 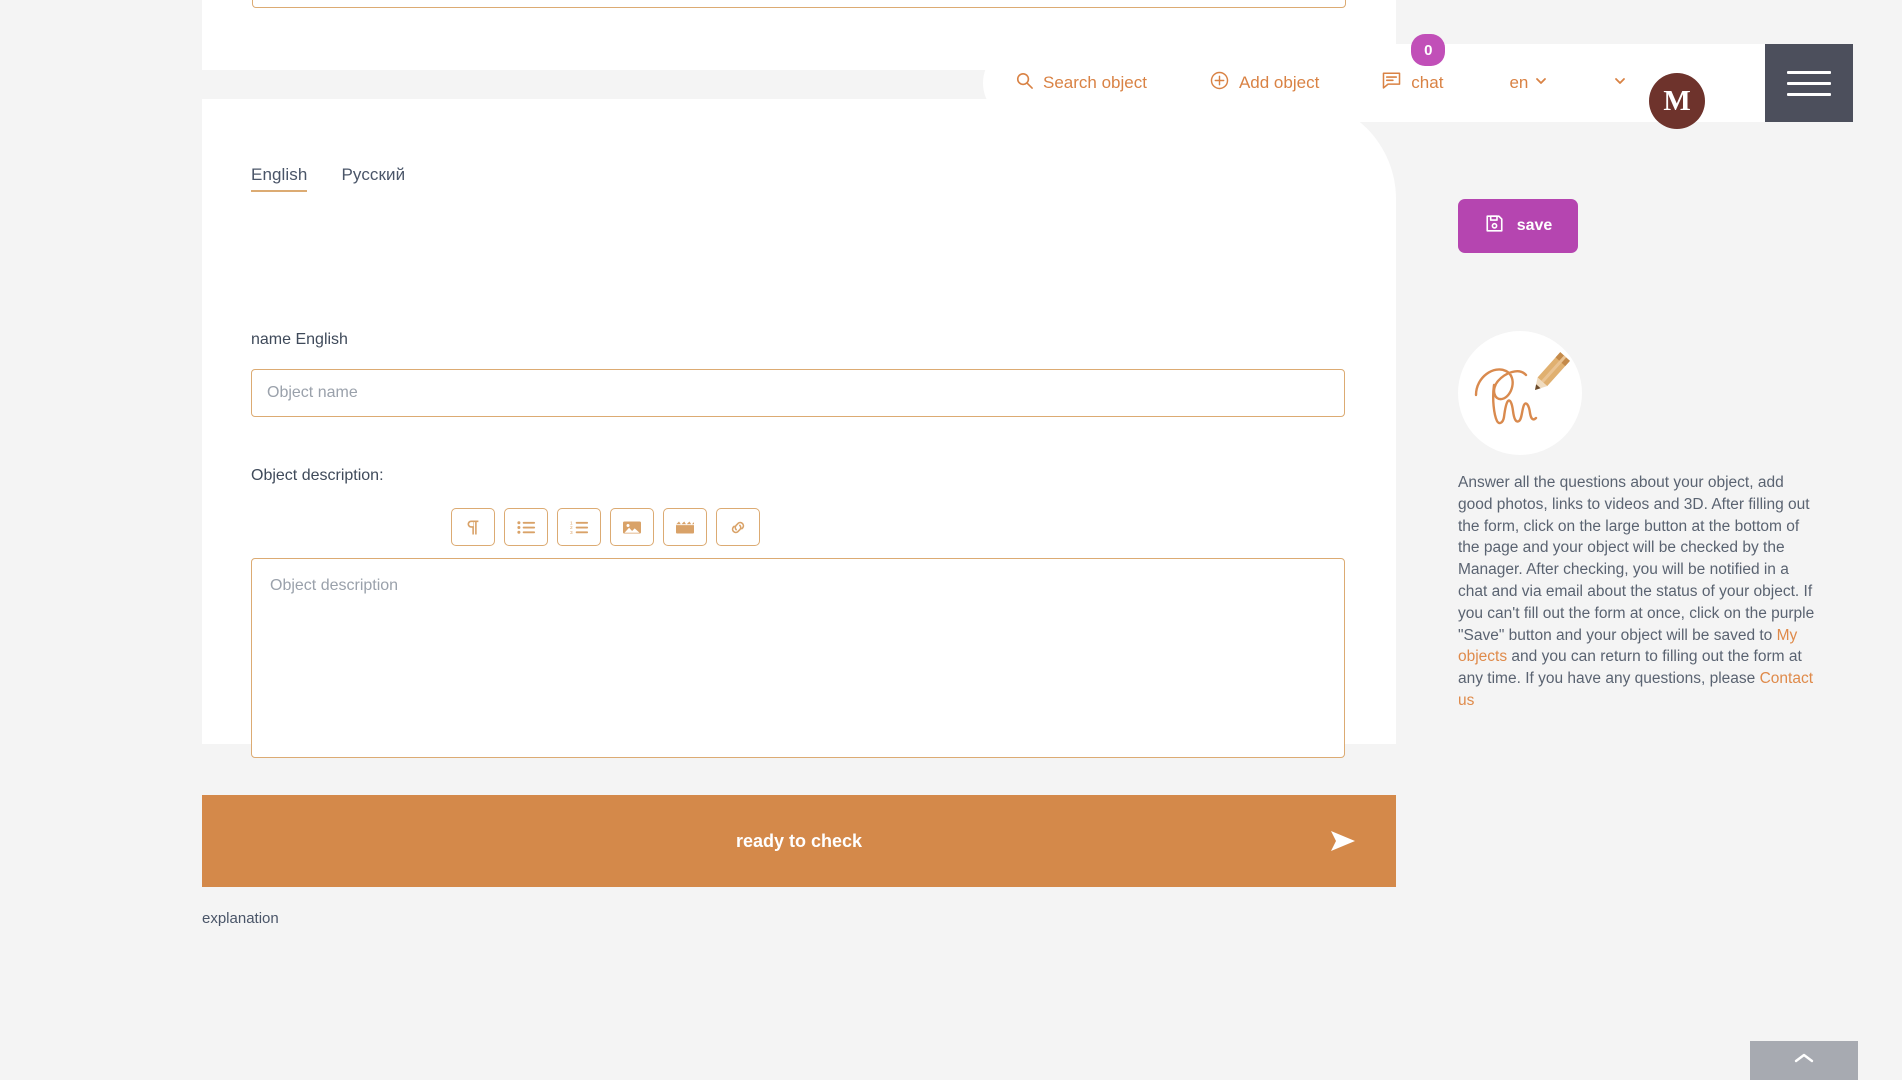 I want to click on plus-circle-icon, so click(x=1219, y=83).